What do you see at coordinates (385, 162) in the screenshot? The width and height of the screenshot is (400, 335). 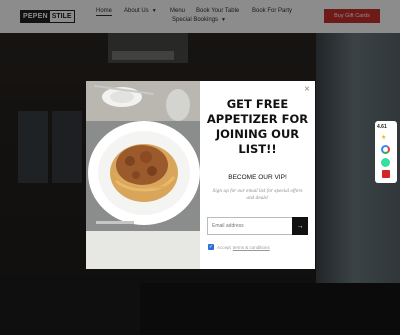 I see `tripadvisor-icon` at bounding box center [385, 162].